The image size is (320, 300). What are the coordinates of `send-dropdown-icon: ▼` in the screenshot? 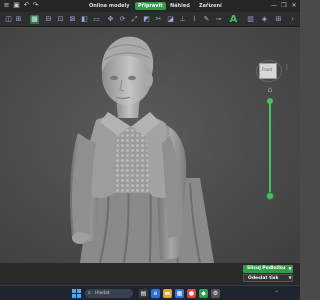 It's located at (290, 278).